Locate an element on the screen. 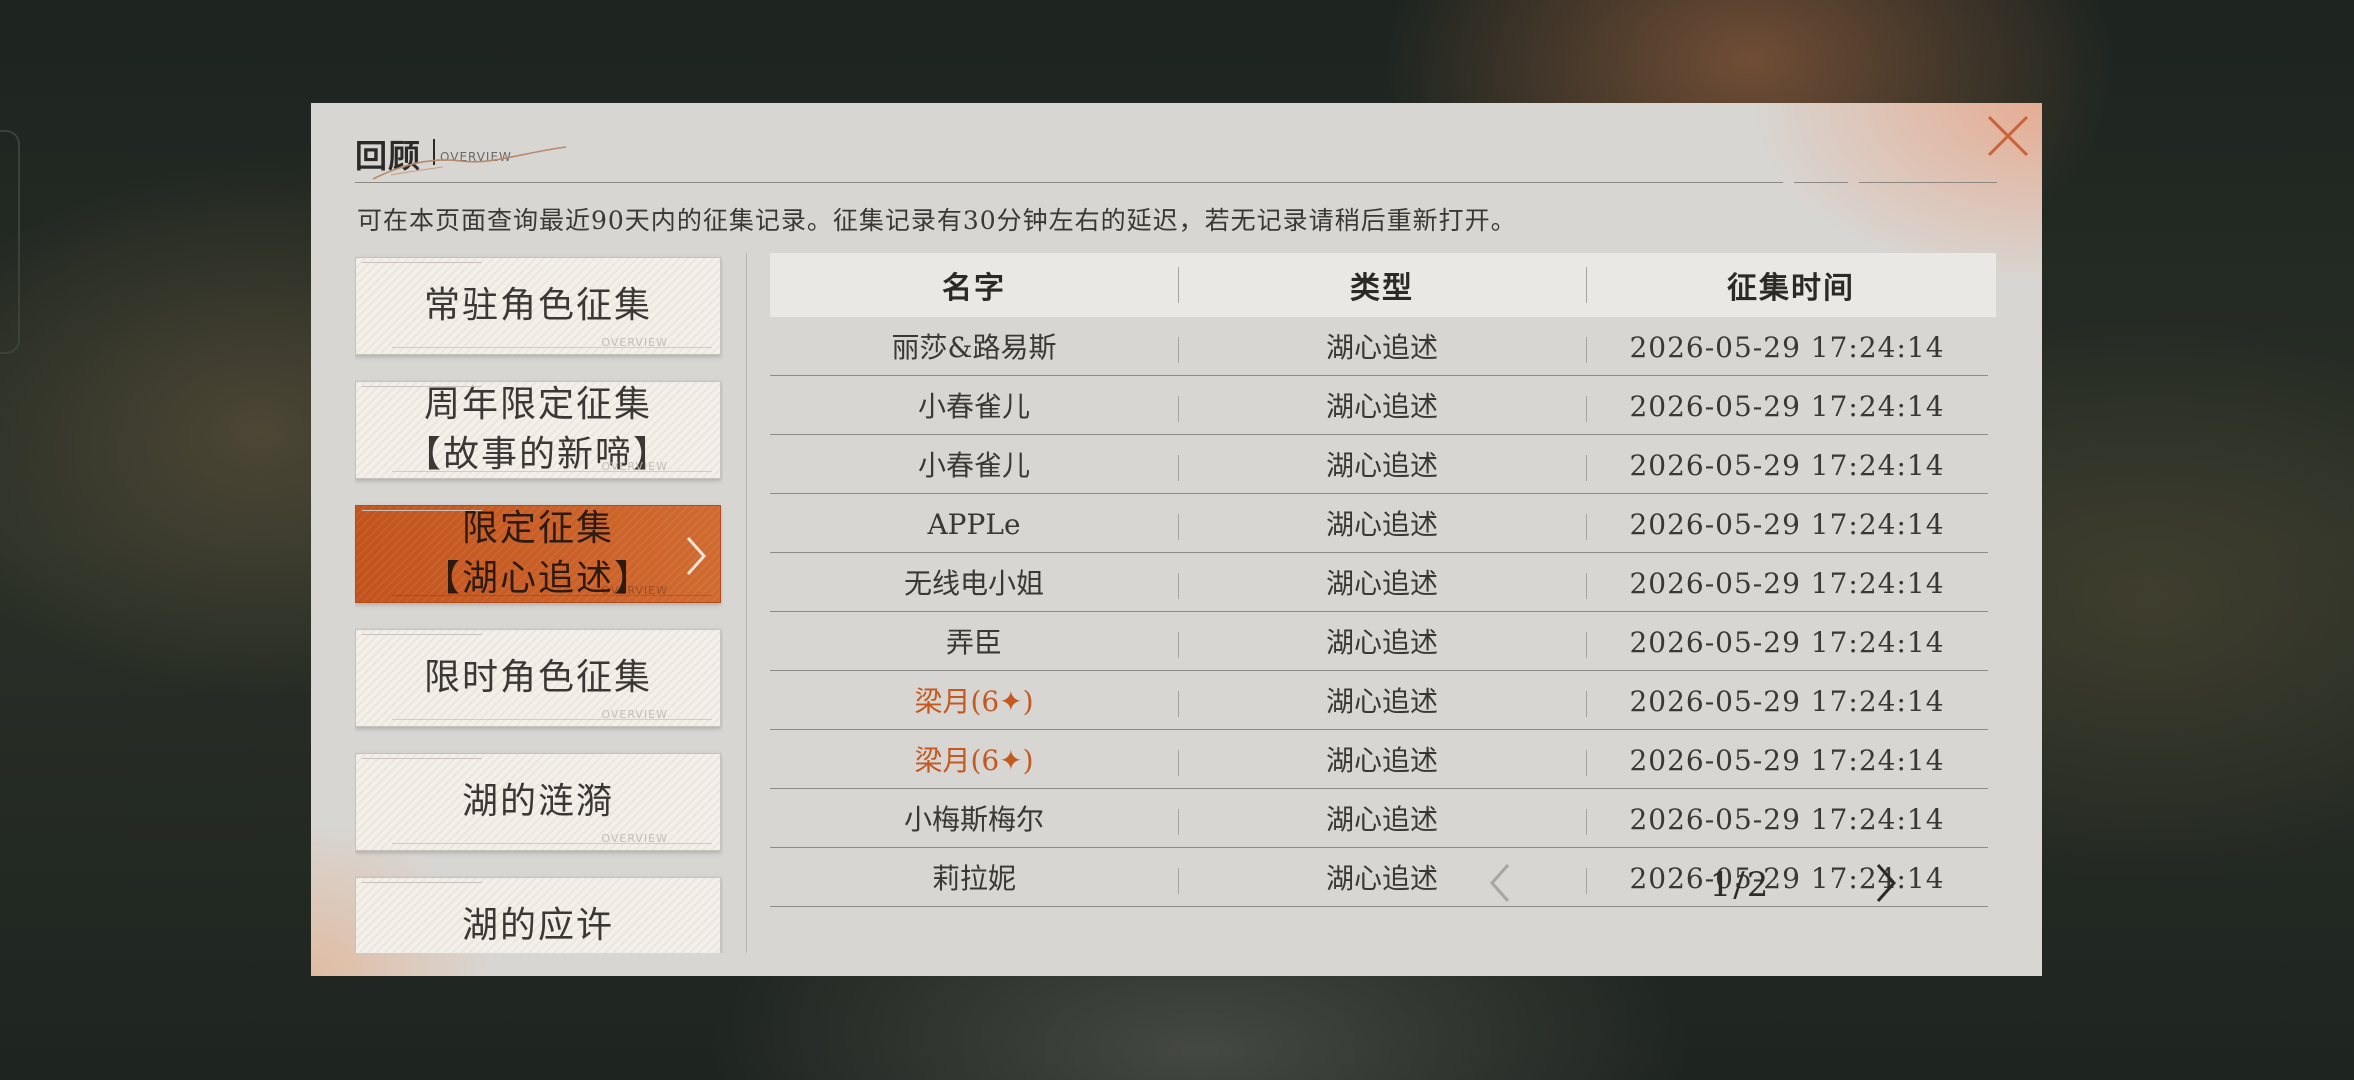 The image size is (2354, 1080). category-item-standard: OVERVIEW 常驻角色征集 is located at coordinates (538, 306).